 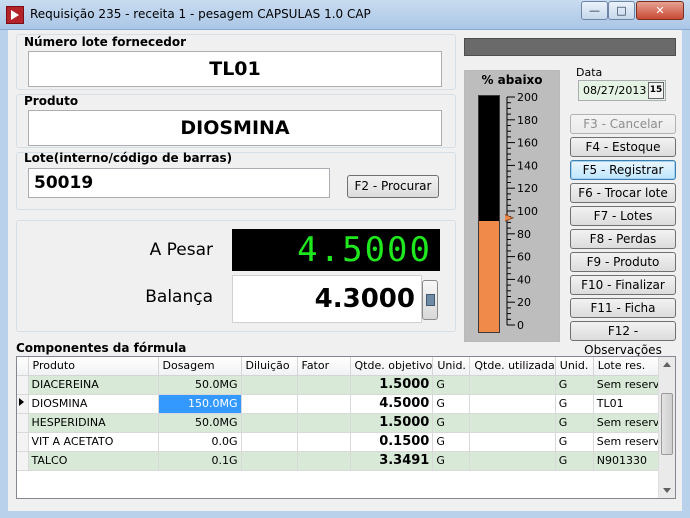 I want to click on stock-button: F4 - Estoque, so click(x=623, y=147).